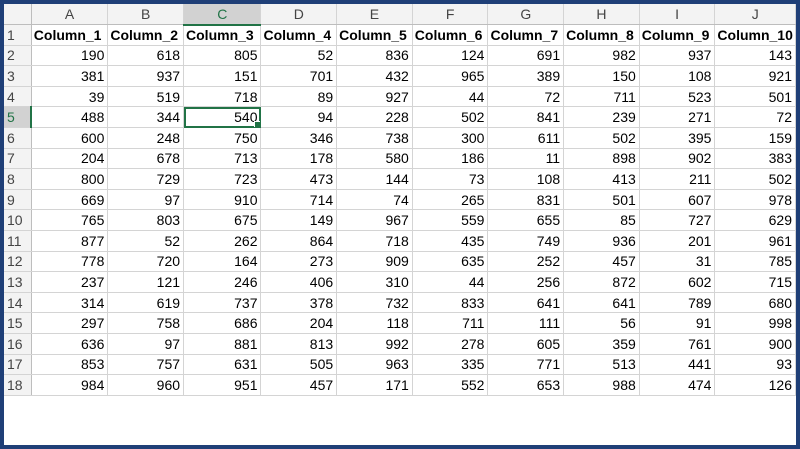  What do you see at coordinates (18, 262) in the screenshot?
I see `row-header-12: 12` at bounding box center [18, 262].